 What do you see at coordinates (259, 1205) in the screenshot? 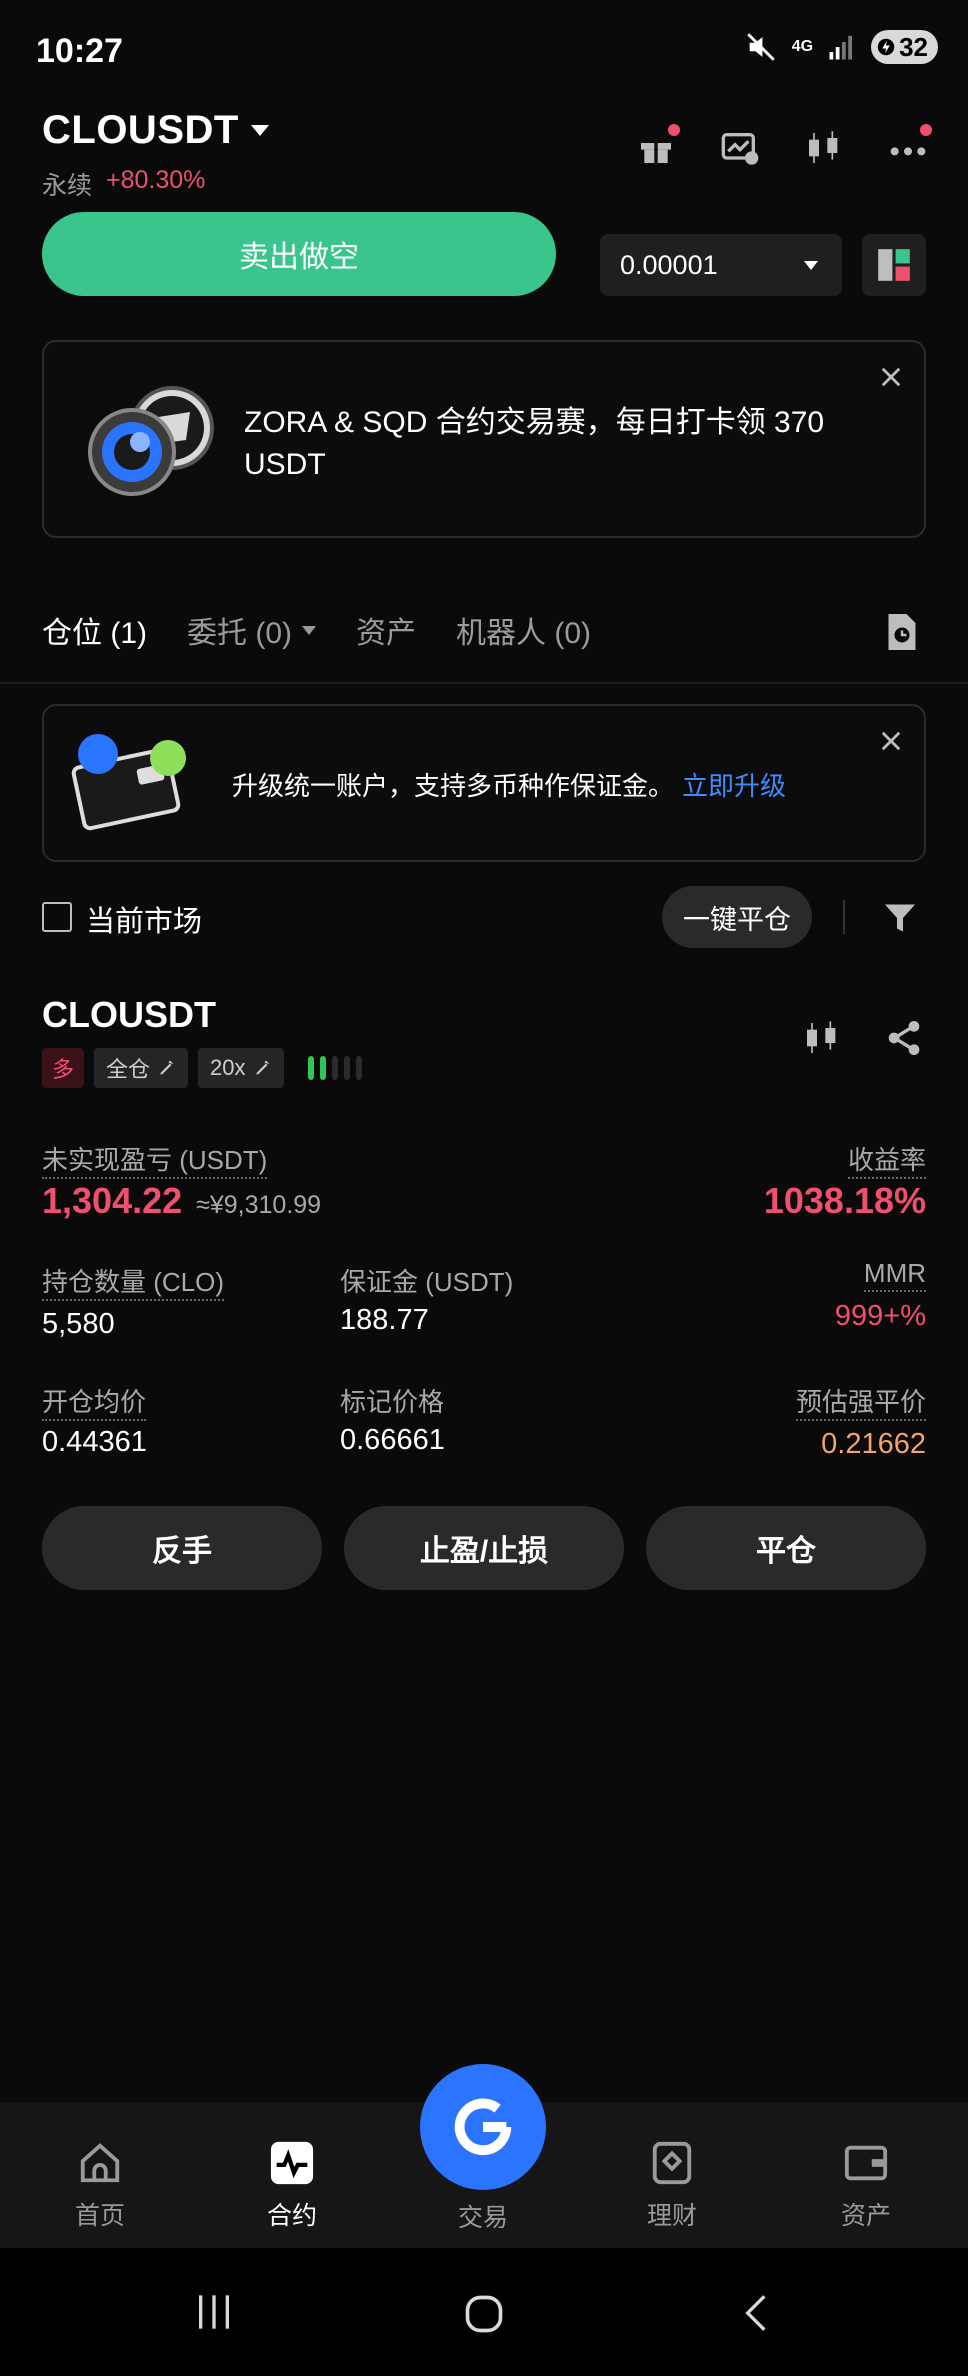
I see `pnl-cny: ≈¥9,310.99` at bounding box center [259, 1205].